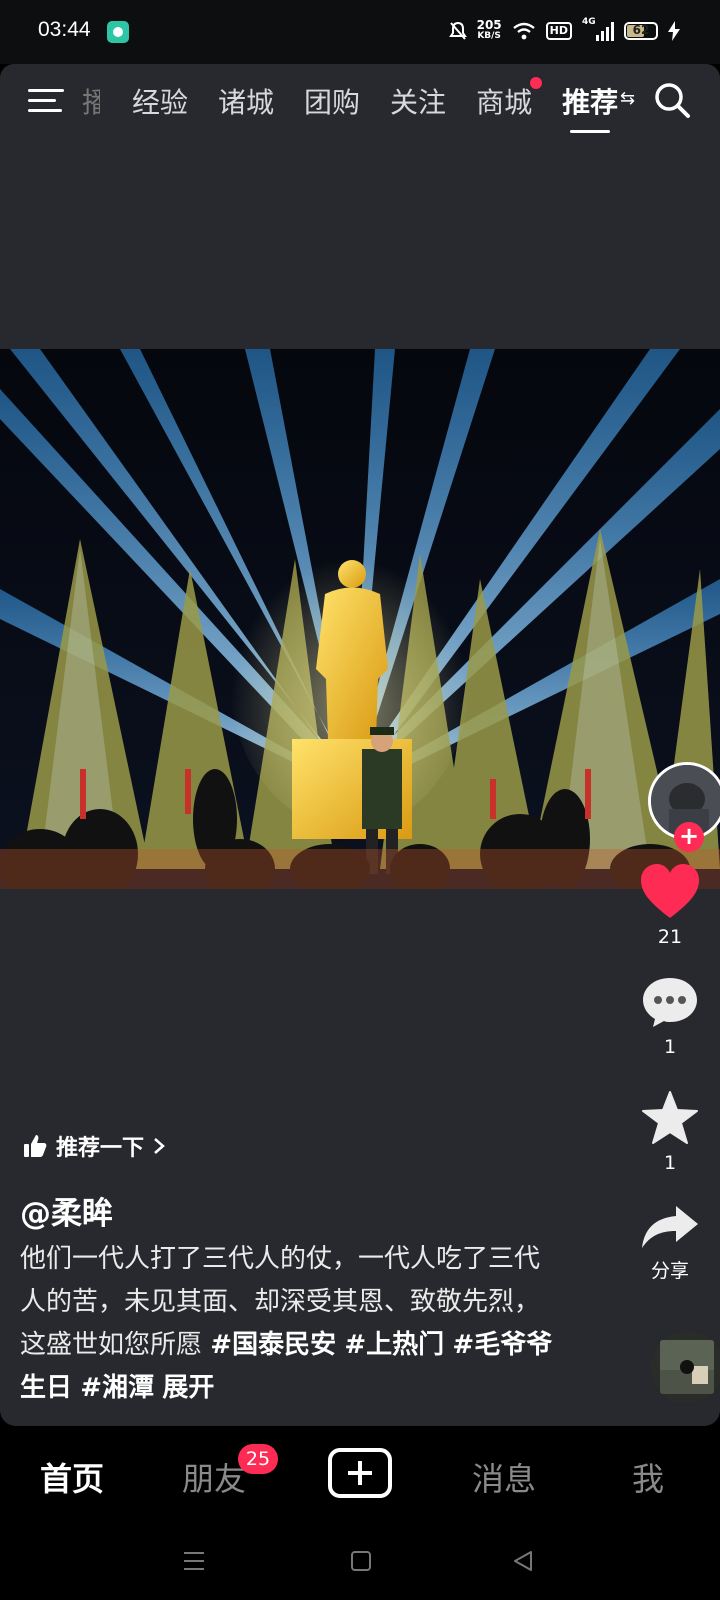 Image resolution: width=720 pixels, height=1600 pixels. I want to click on share-arrow-icon, so click(670, 1227).